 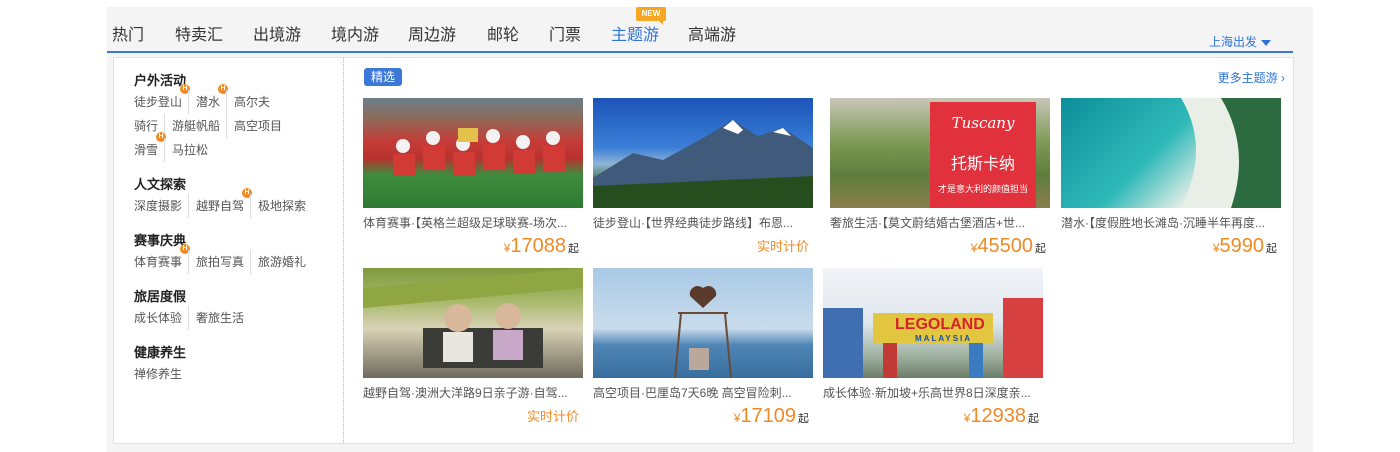 What do you see at coordinates (1171, 153) in the screenshot?
I see `beach-aerial-photo` at bounding box center [1171, 153].